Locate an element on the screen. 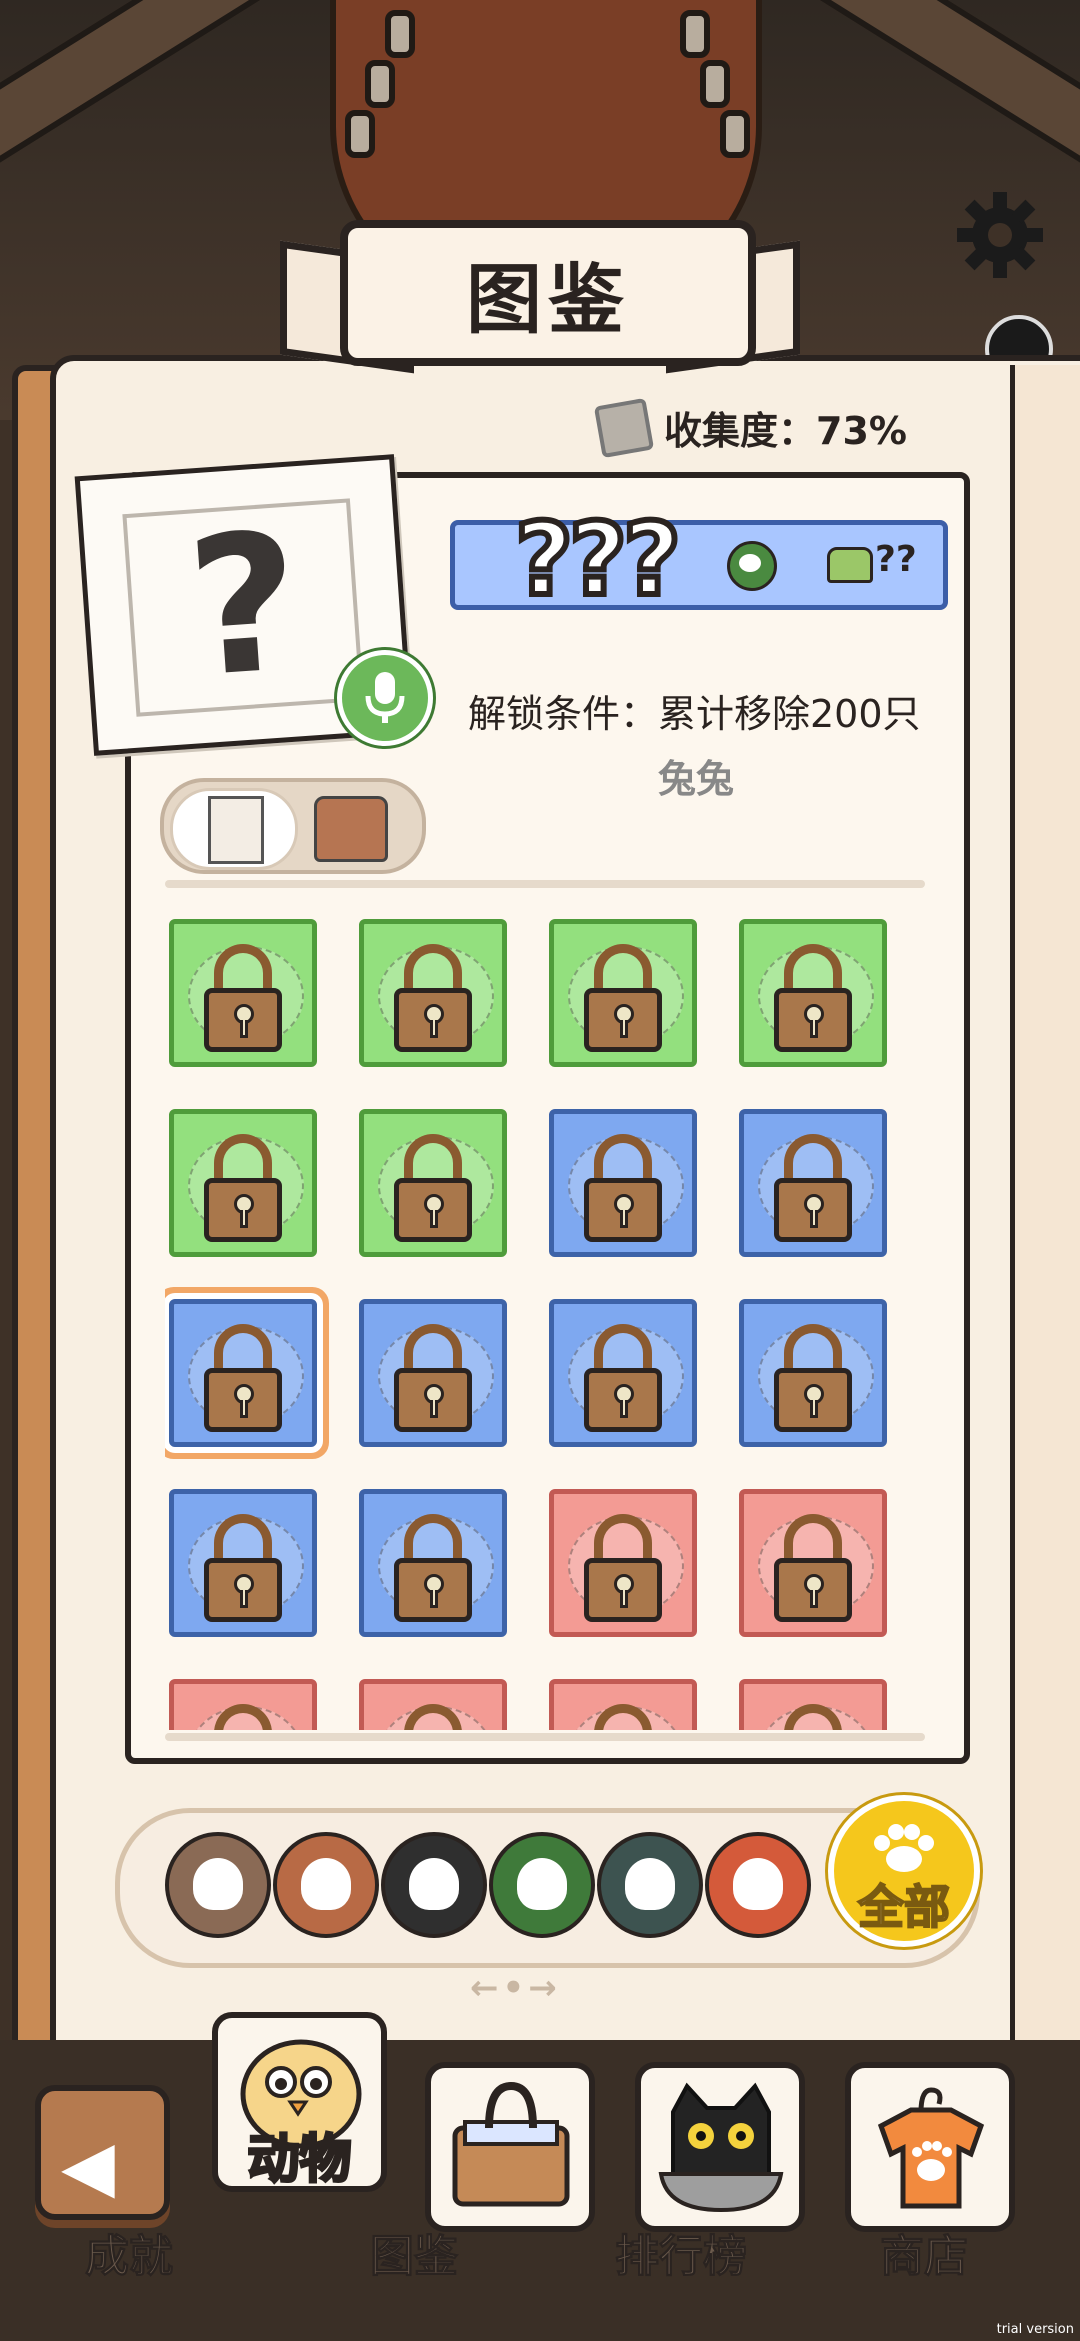 The image size is (1080, 2341). food-count: ?? is located at coordinates (896, 559).